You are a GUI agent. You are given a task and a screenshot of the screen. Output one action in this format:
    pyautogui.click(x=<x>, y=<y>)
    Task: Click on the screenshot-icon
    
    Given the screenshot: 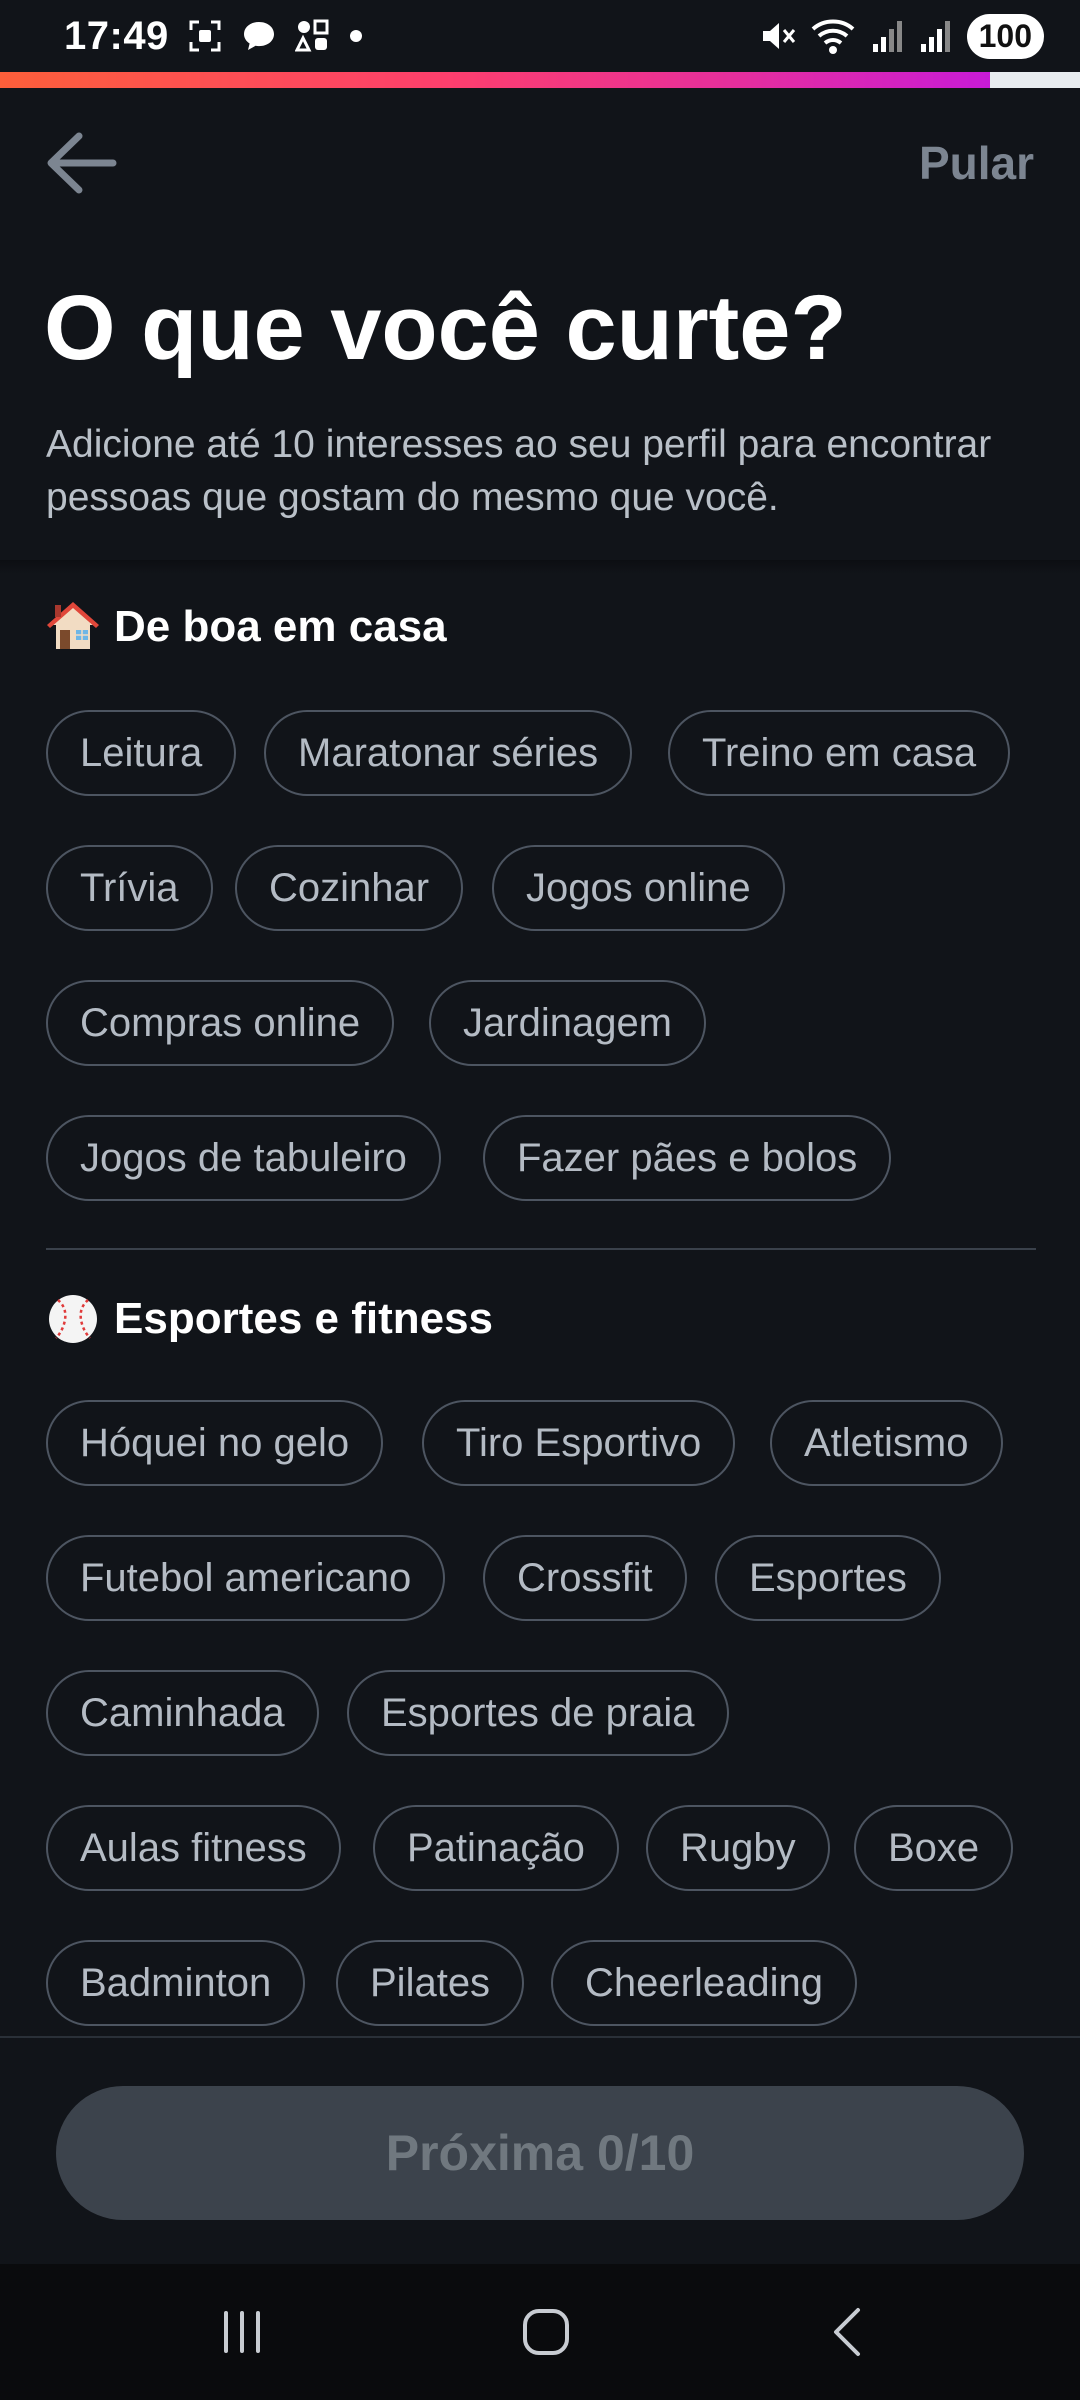 What is the action you would take?
    pyautogui.click(x=205, y=36)
    